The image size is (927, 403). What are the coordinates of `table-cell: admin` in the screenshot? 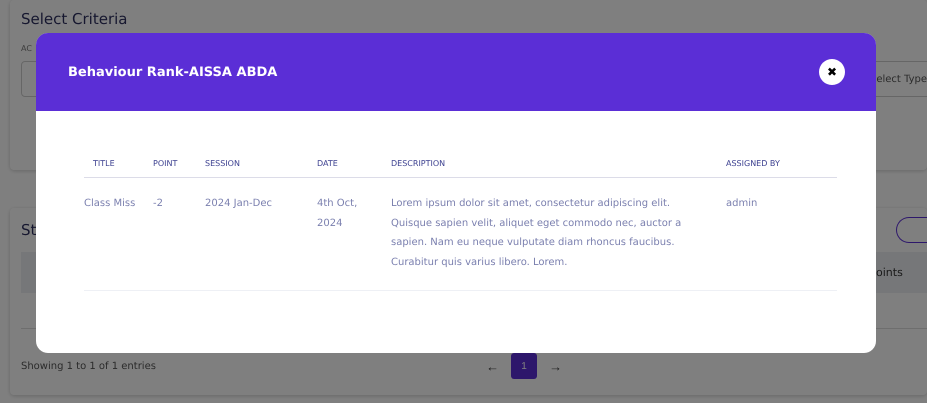 It's located at (781, 234).